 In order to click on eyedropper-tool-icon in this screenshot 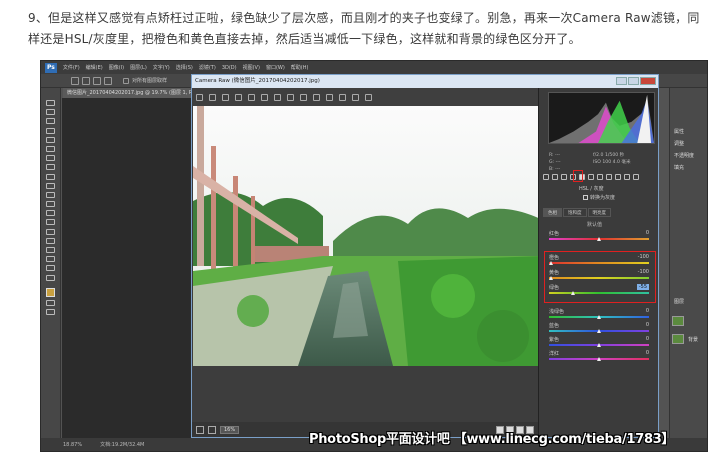, I will do `click(50, 148)`.